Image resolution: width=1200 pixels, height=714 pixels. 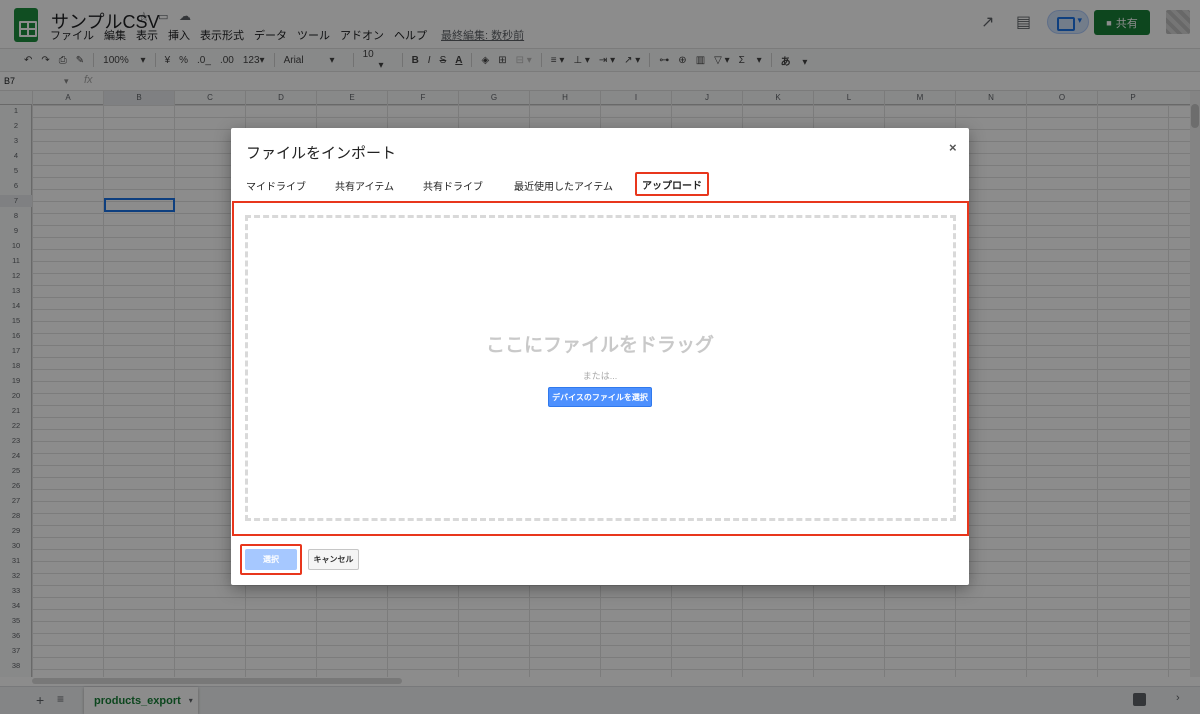 I want to click on drag-files-text: ここにファイルをドラッグ, so click(x=599, y=345).